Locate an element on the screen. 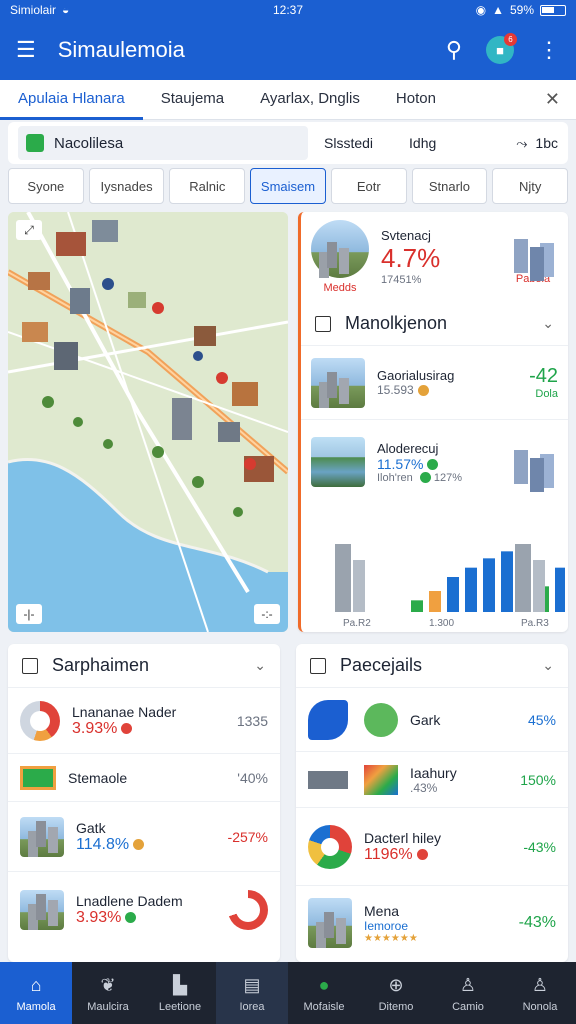  item-title: Iaahury is located at coordinates (433, 772).